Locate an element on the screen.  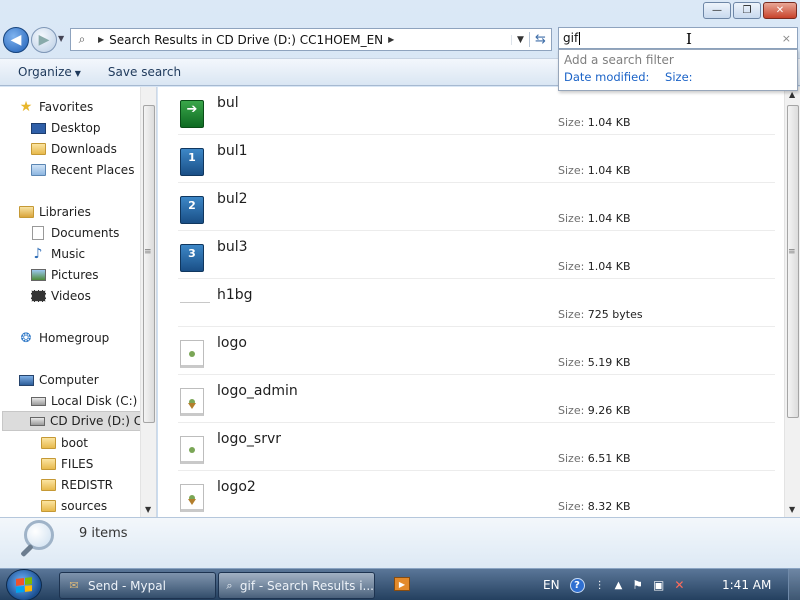
music-note-icon: ♪ is located at coordinates (38, 254).